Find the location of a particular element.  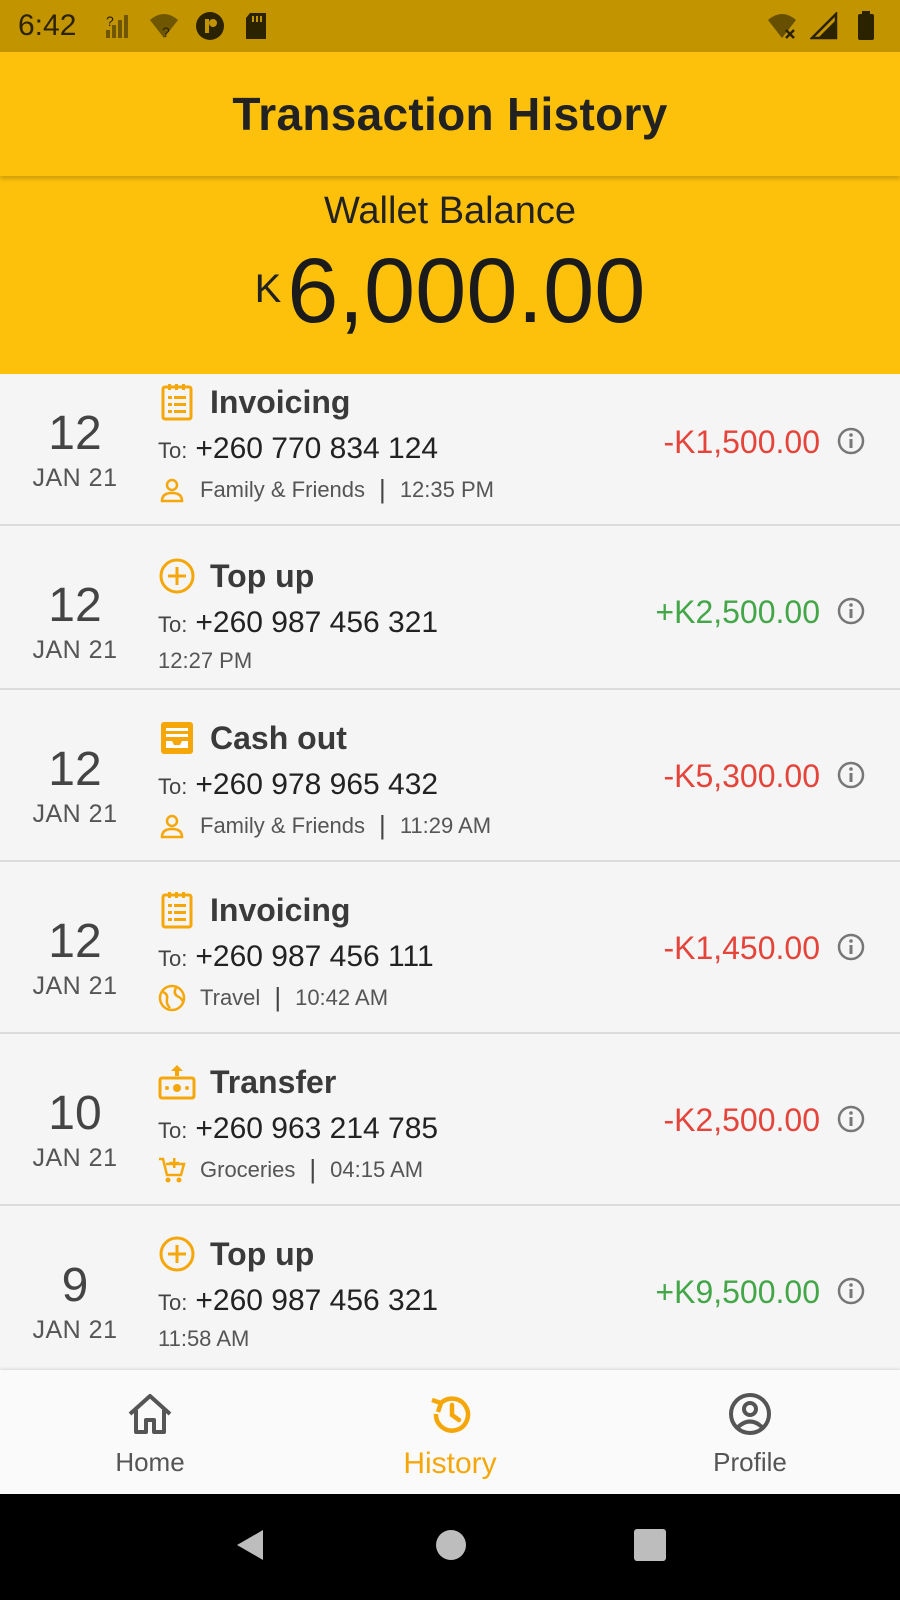

wallet-currency: K is located at coordinates (268, 289).